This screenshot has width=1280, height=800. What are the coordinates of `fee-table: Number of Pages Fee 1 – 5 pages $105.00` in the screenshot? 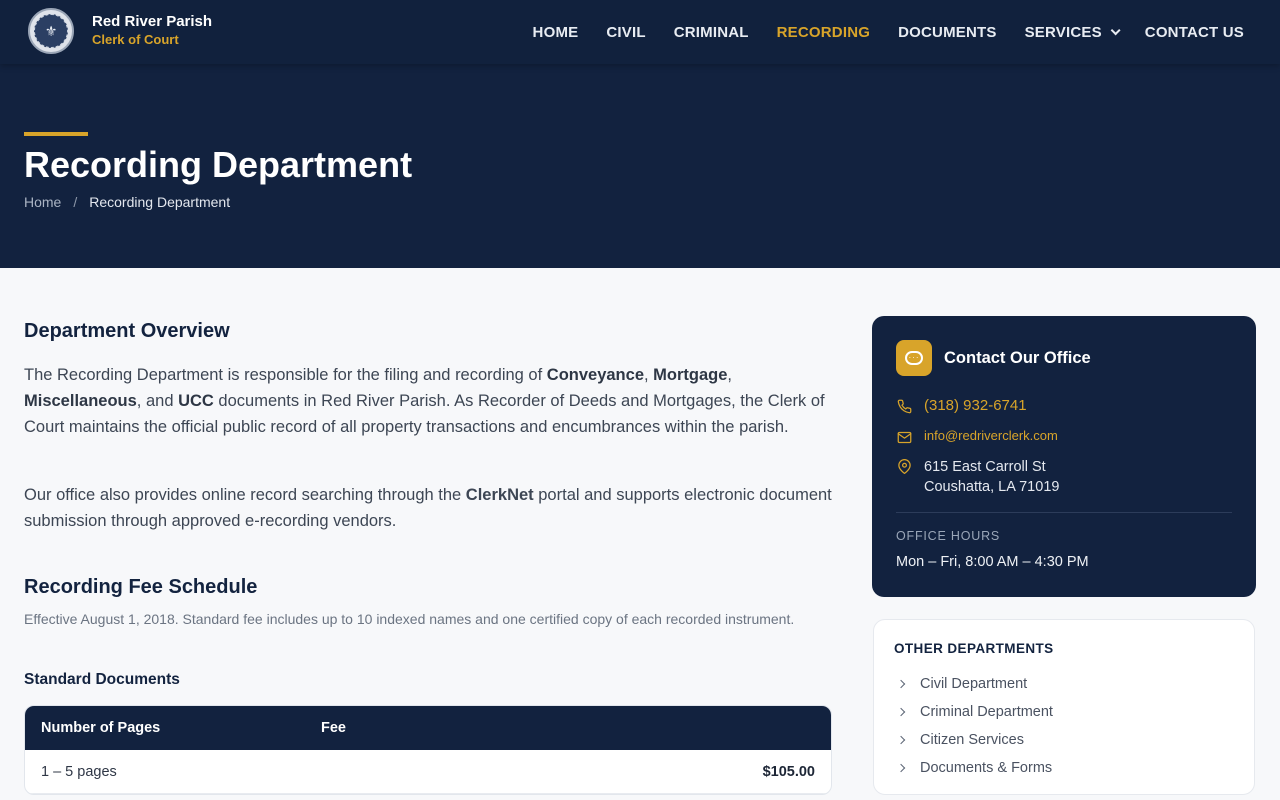 It's located at (428, 750).